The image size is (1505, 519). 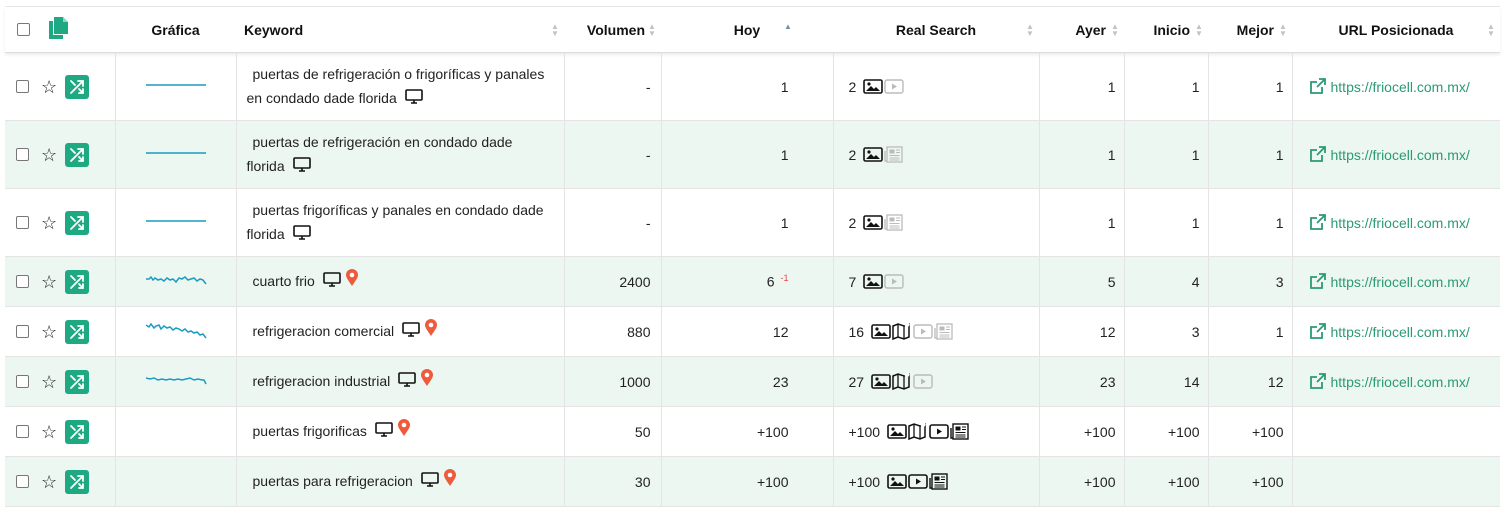 I want to click on real-search-cell: 7, so click(x=936, y=281).